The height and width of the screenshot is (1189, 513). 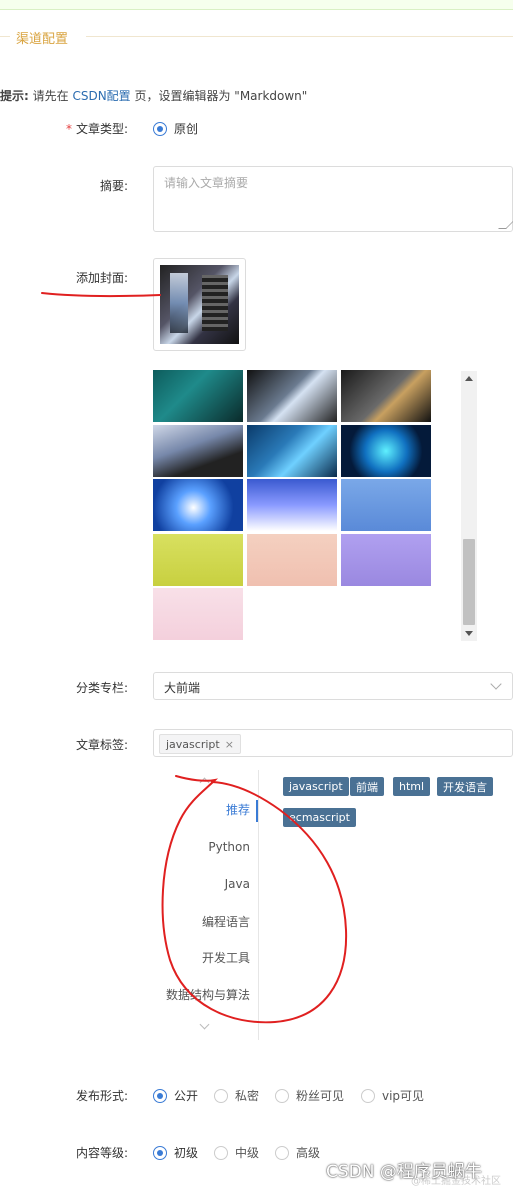 I want to click on annotation-underline, so click(x=101, y=295).